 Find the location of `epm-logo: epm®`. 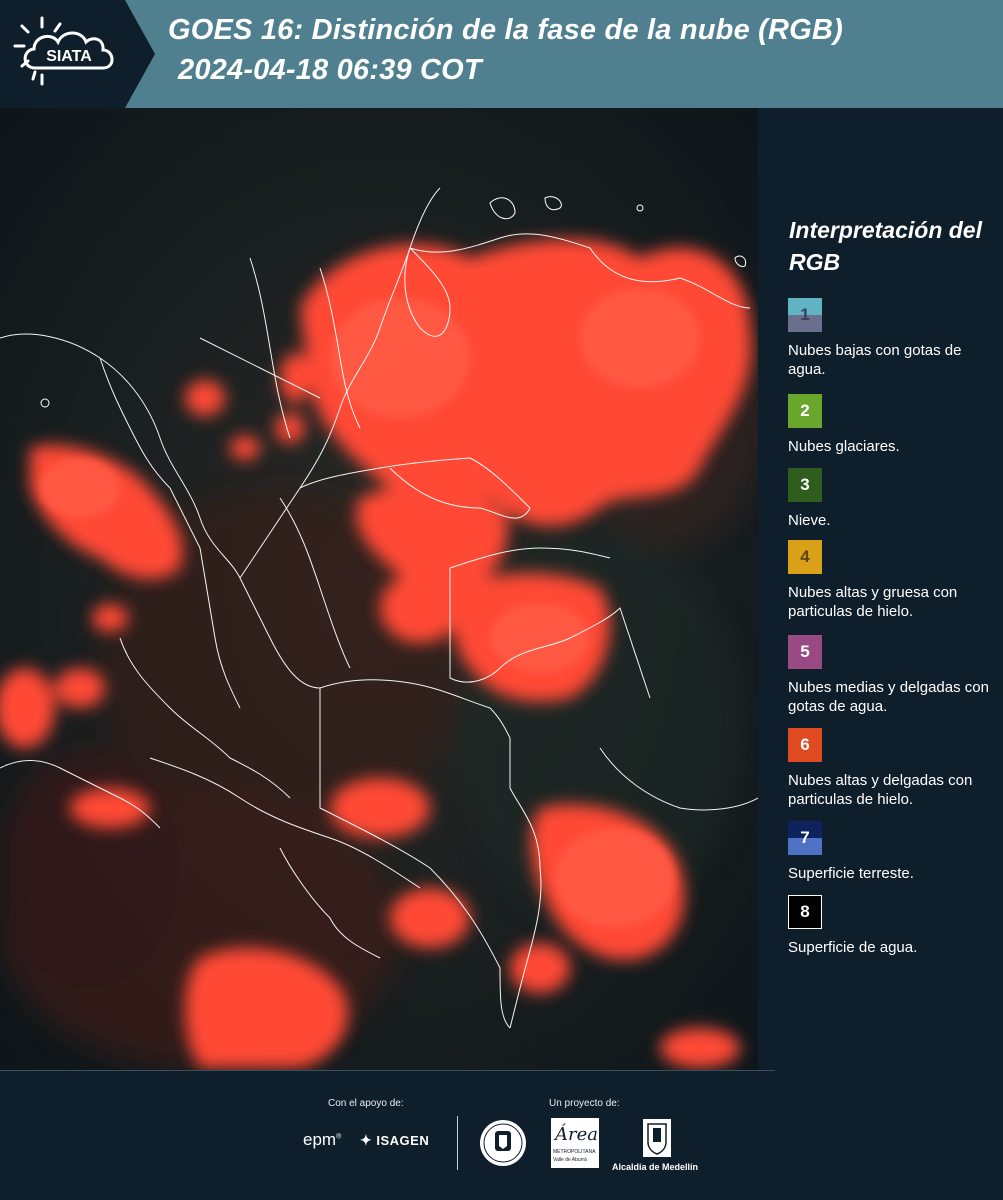

epm-logo: epm® is located at coordinates (322, 1139).